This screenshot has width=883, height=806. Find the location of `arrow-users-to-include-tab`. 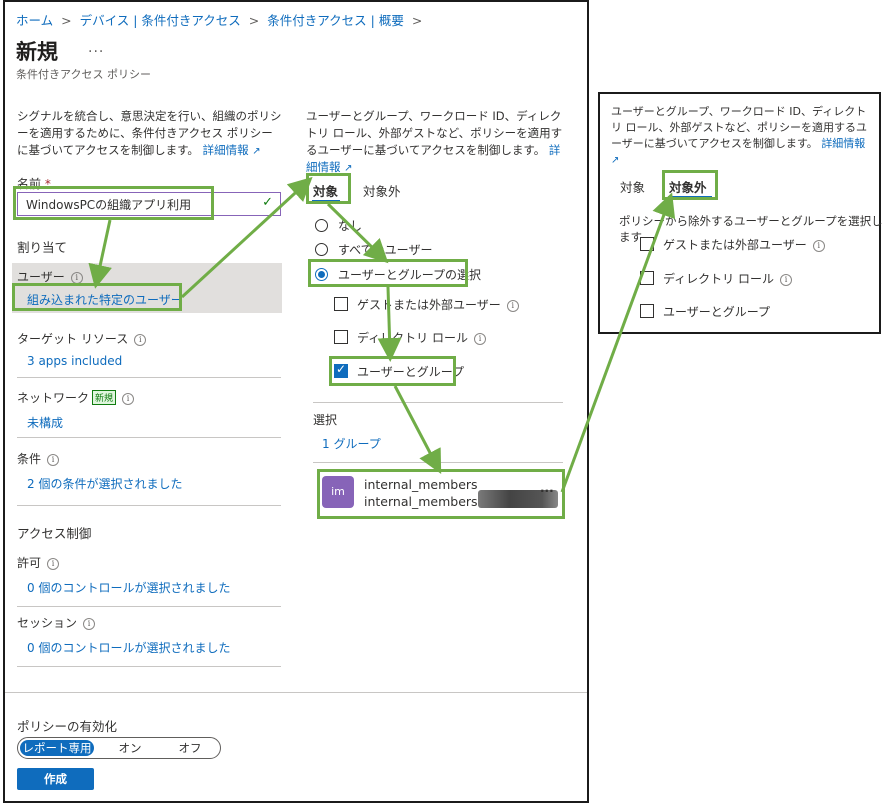

arrow-users-to-include-tab is located at coordinates (246, 237).